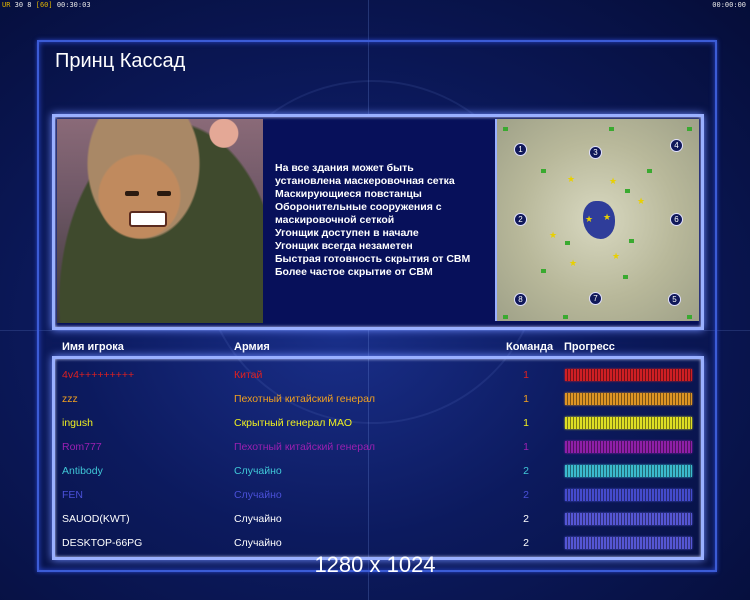  I want to click on player-name: ingush, so click(77, 423).